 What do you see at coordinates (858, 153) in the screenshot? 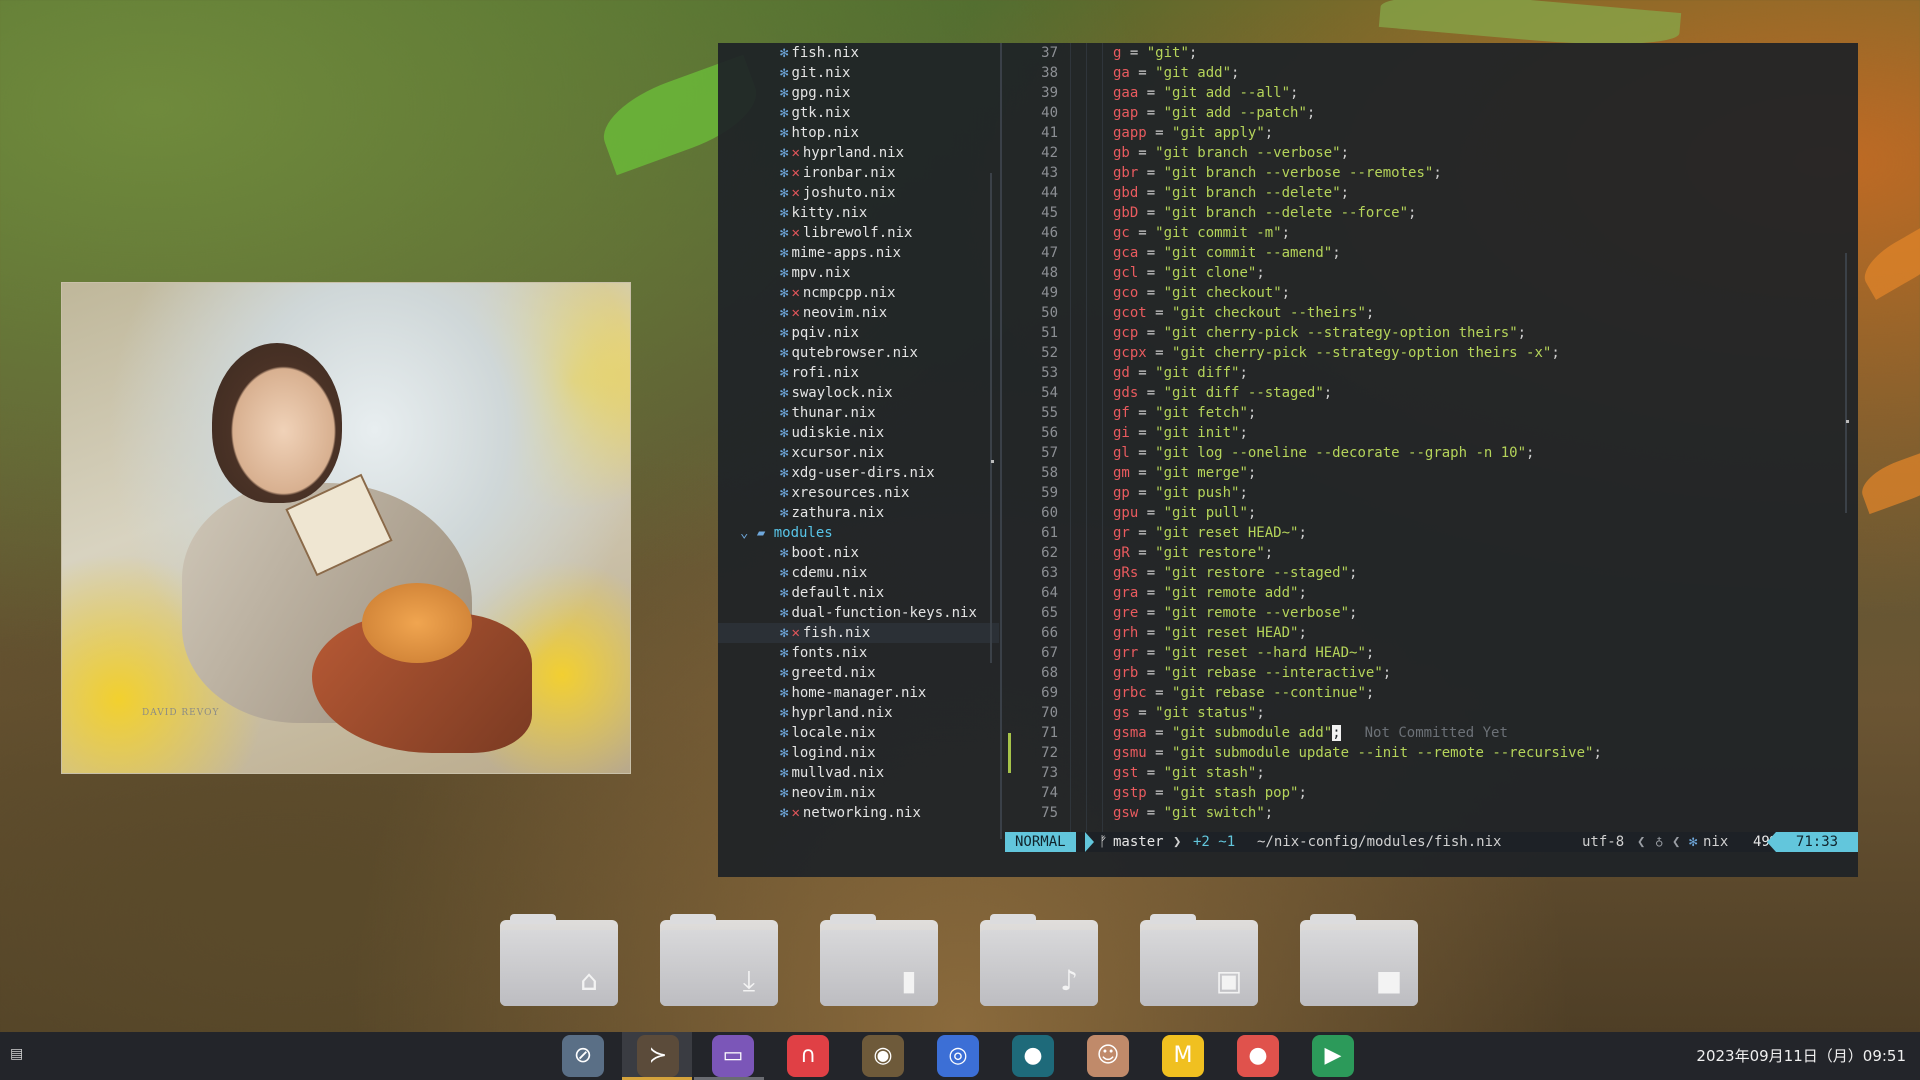
I see `tree-file: ✻ ✕ hyprland.nix` at bounding box center [858, 153].